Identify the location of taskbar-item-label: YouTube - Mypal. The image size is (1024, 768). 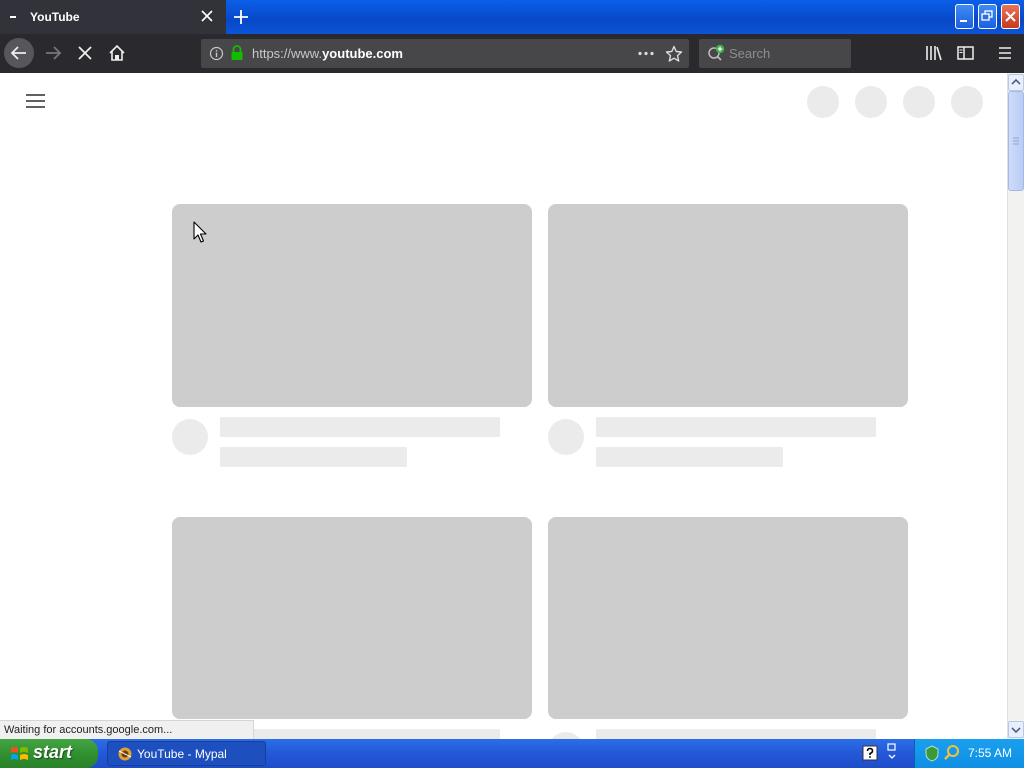
(182, 754).